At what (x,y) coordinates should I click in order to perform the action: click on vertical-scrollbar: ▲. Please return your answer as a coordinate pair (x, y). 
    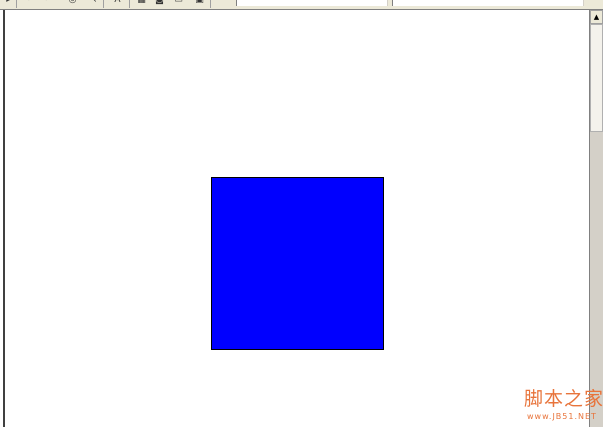
    Looking at the image, I should click on (596, 218).